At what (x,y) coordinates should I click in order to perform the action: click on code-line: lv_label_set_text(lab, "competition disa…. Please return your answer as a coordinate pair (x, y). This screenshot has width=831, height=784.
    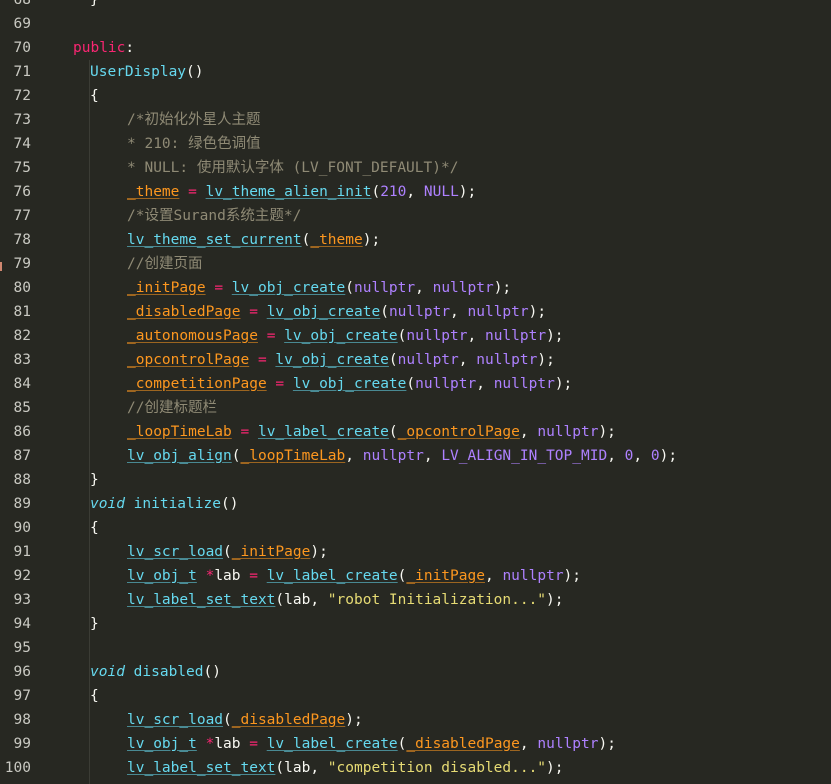
    Looking at the image, I should click on (345, 768).